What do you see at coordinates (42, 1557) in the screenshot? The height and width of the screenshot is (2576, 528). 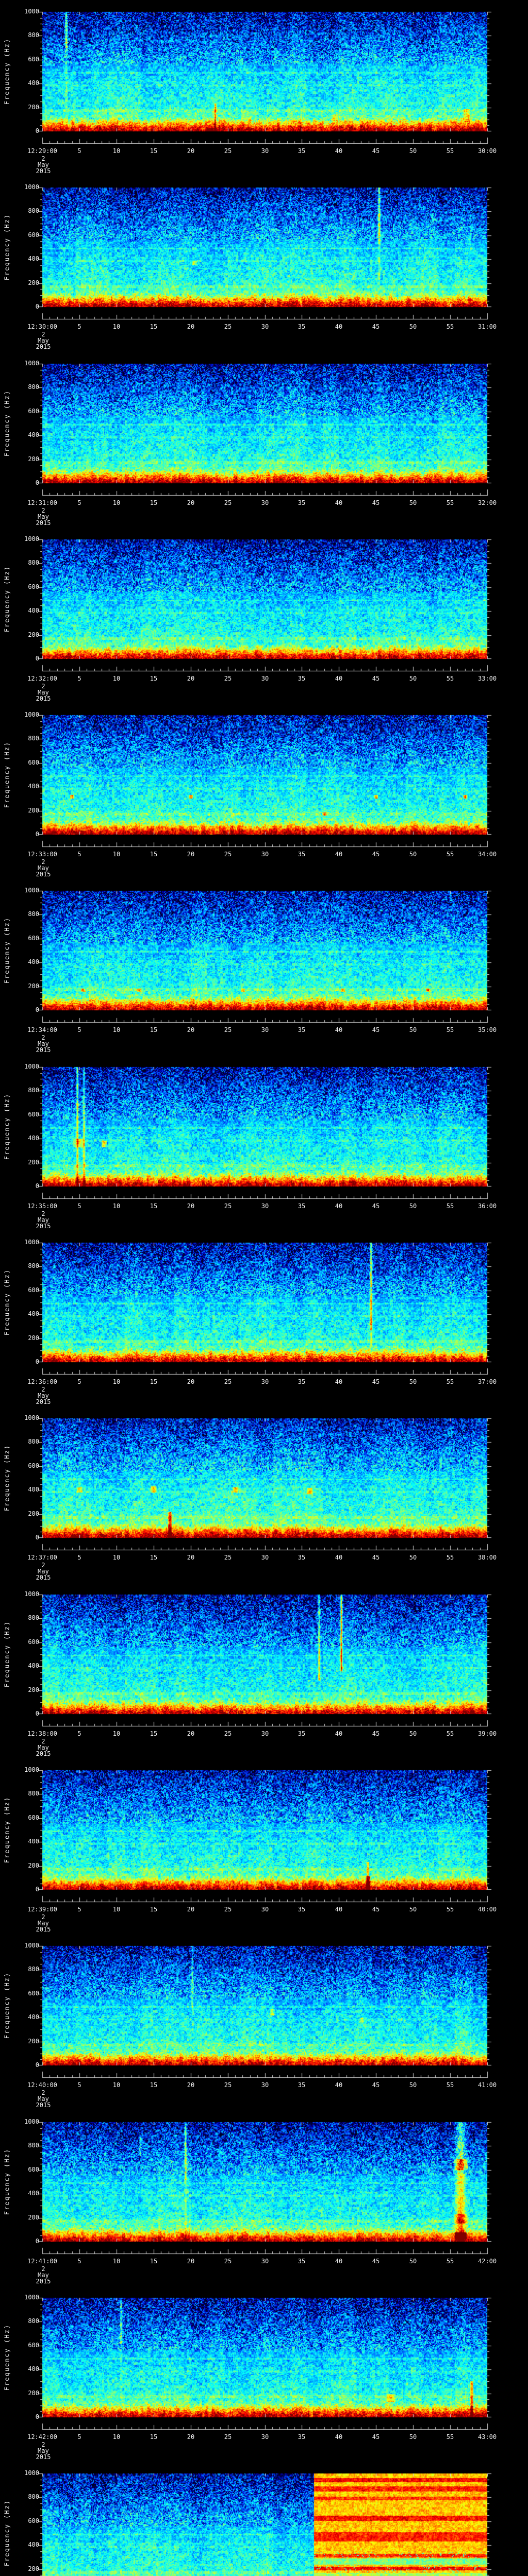 I see `x-start-time-label: 12:37:00` at bounding box center [42, 1557].